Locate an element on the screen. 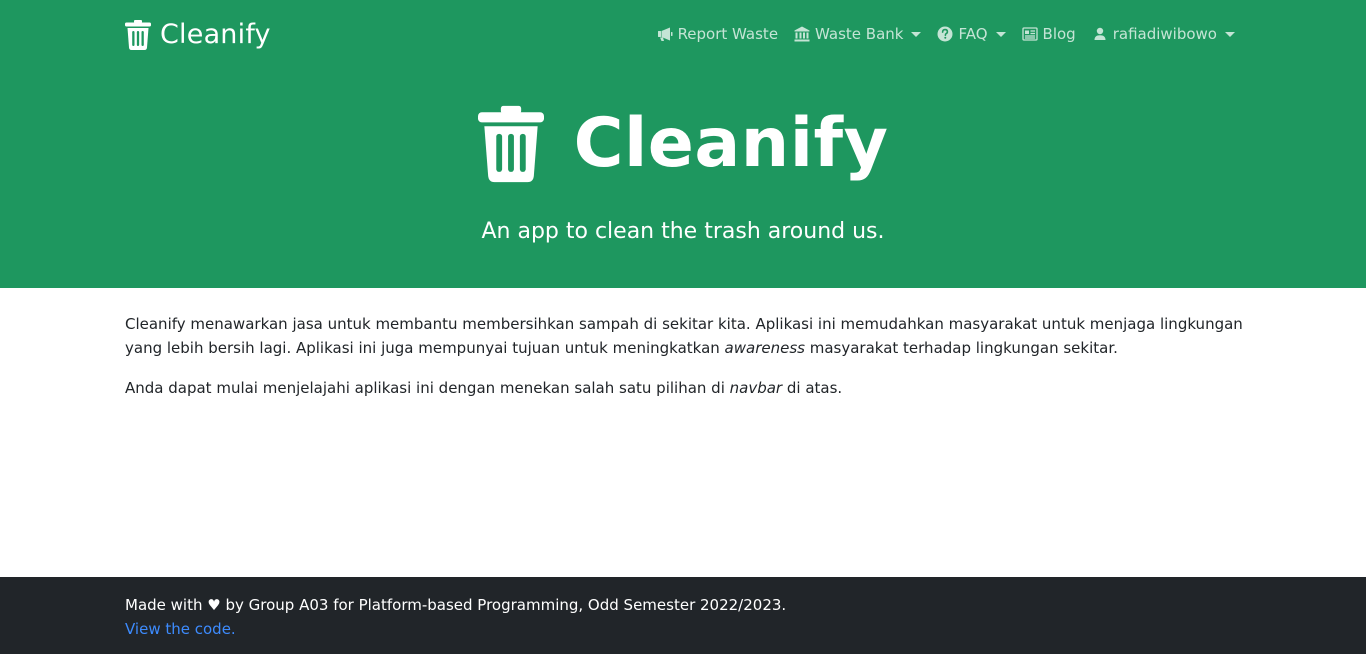 This screenshot has width=1366, height=654. hero-title: Cleanify is located at coordinates (683, 144).